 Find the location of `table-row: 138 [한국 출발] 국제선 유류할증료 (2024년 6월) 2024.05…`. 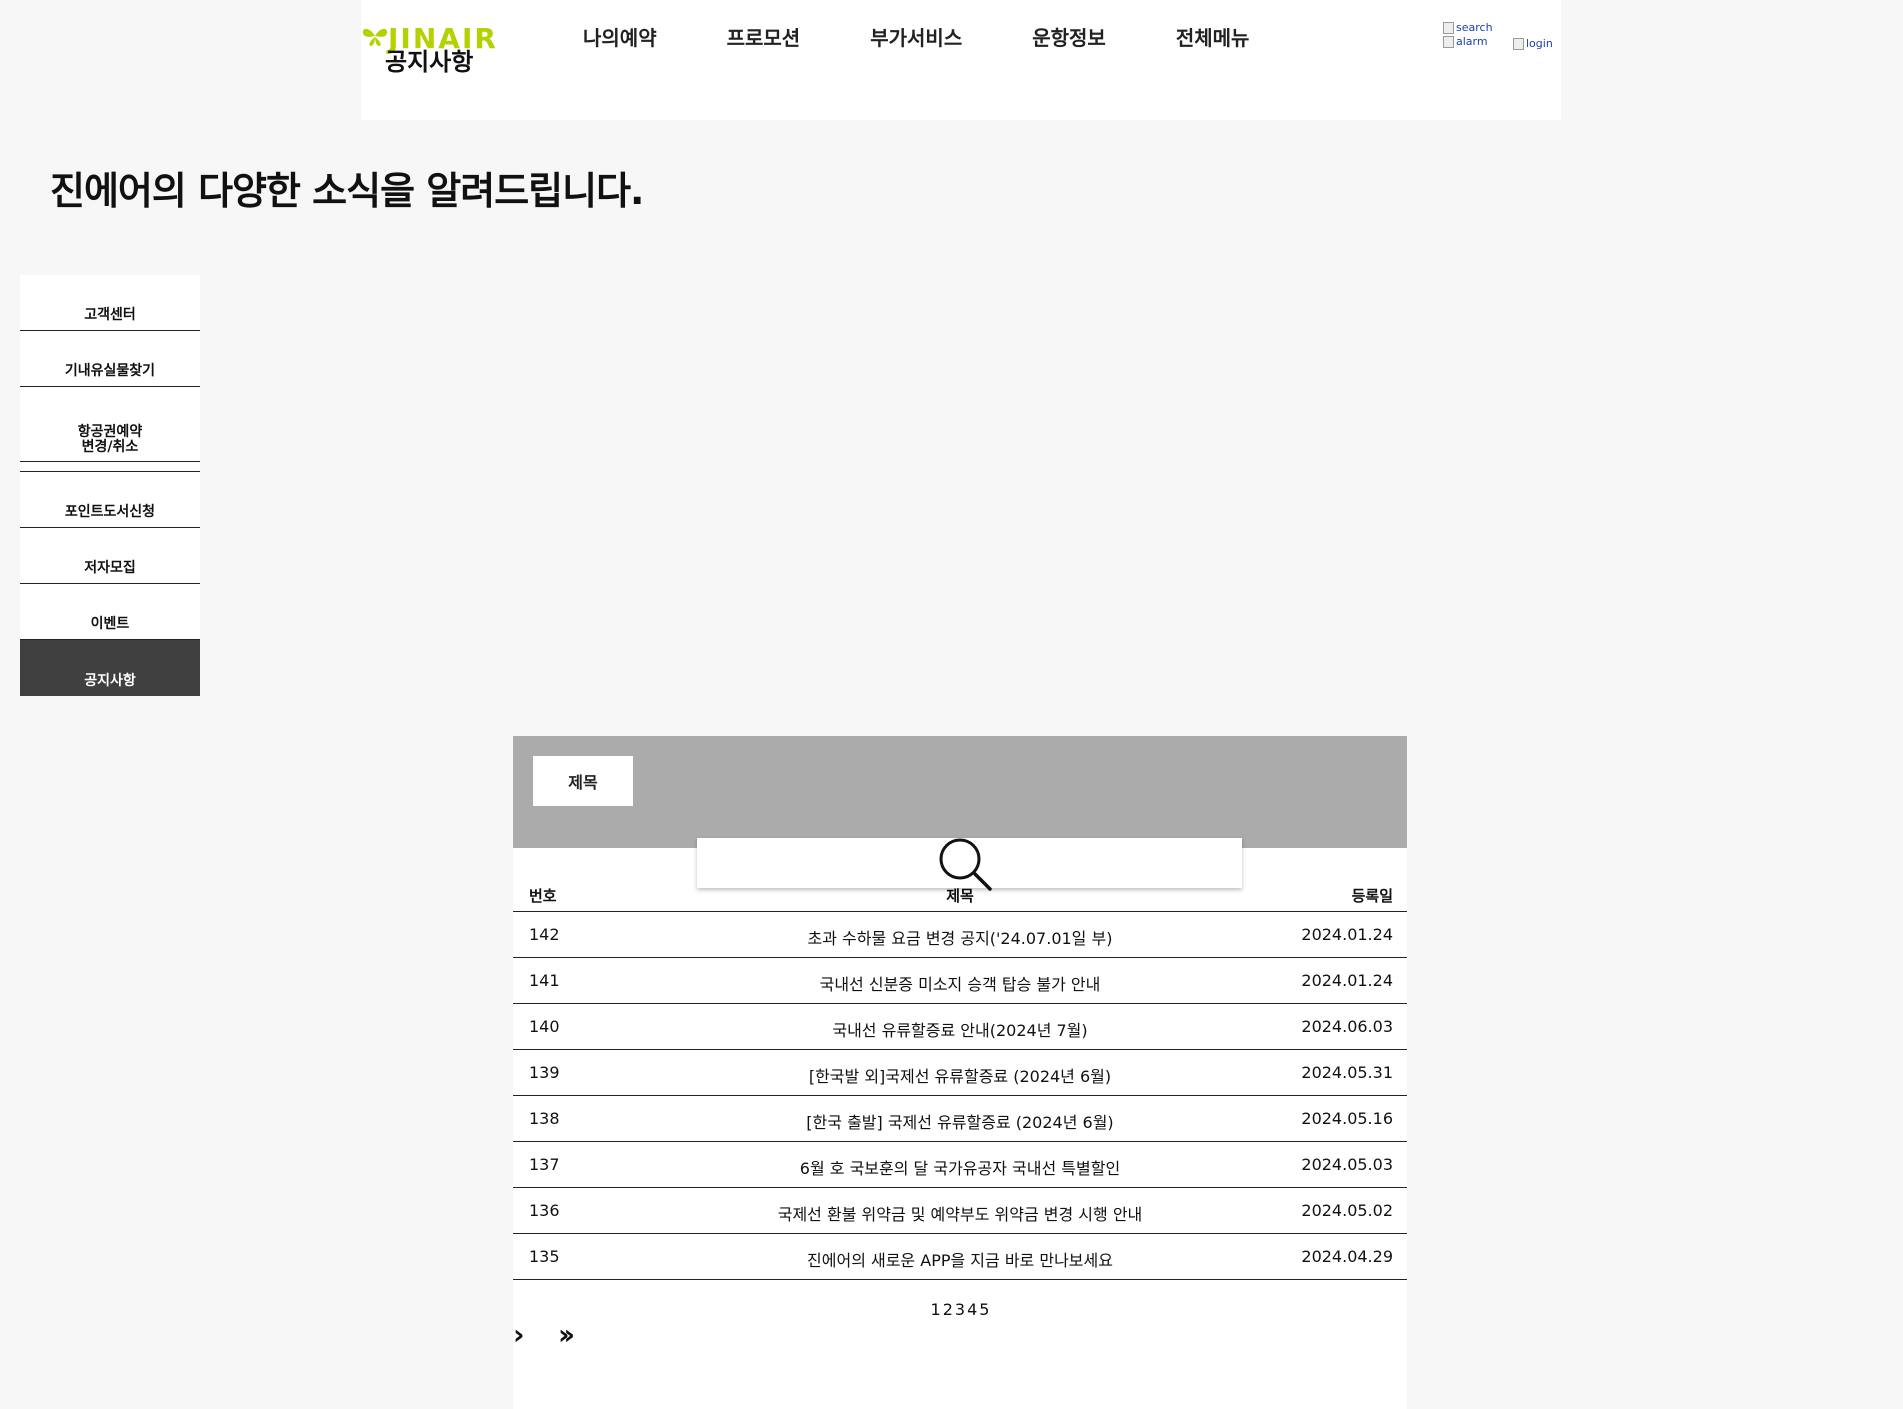

table-row: 138 [한국 출발] 국제선 유류할증료 (2024년 6월) 2024.05… is located at coordinates (960, 1119).